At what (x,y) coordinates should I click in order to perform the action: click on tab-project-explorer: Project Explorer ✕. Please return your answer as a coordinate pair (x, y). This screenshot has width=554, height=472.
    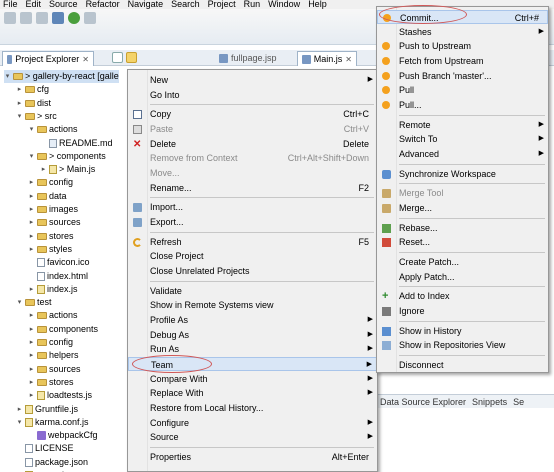
    Looking at the image, I should click on (48, 58).